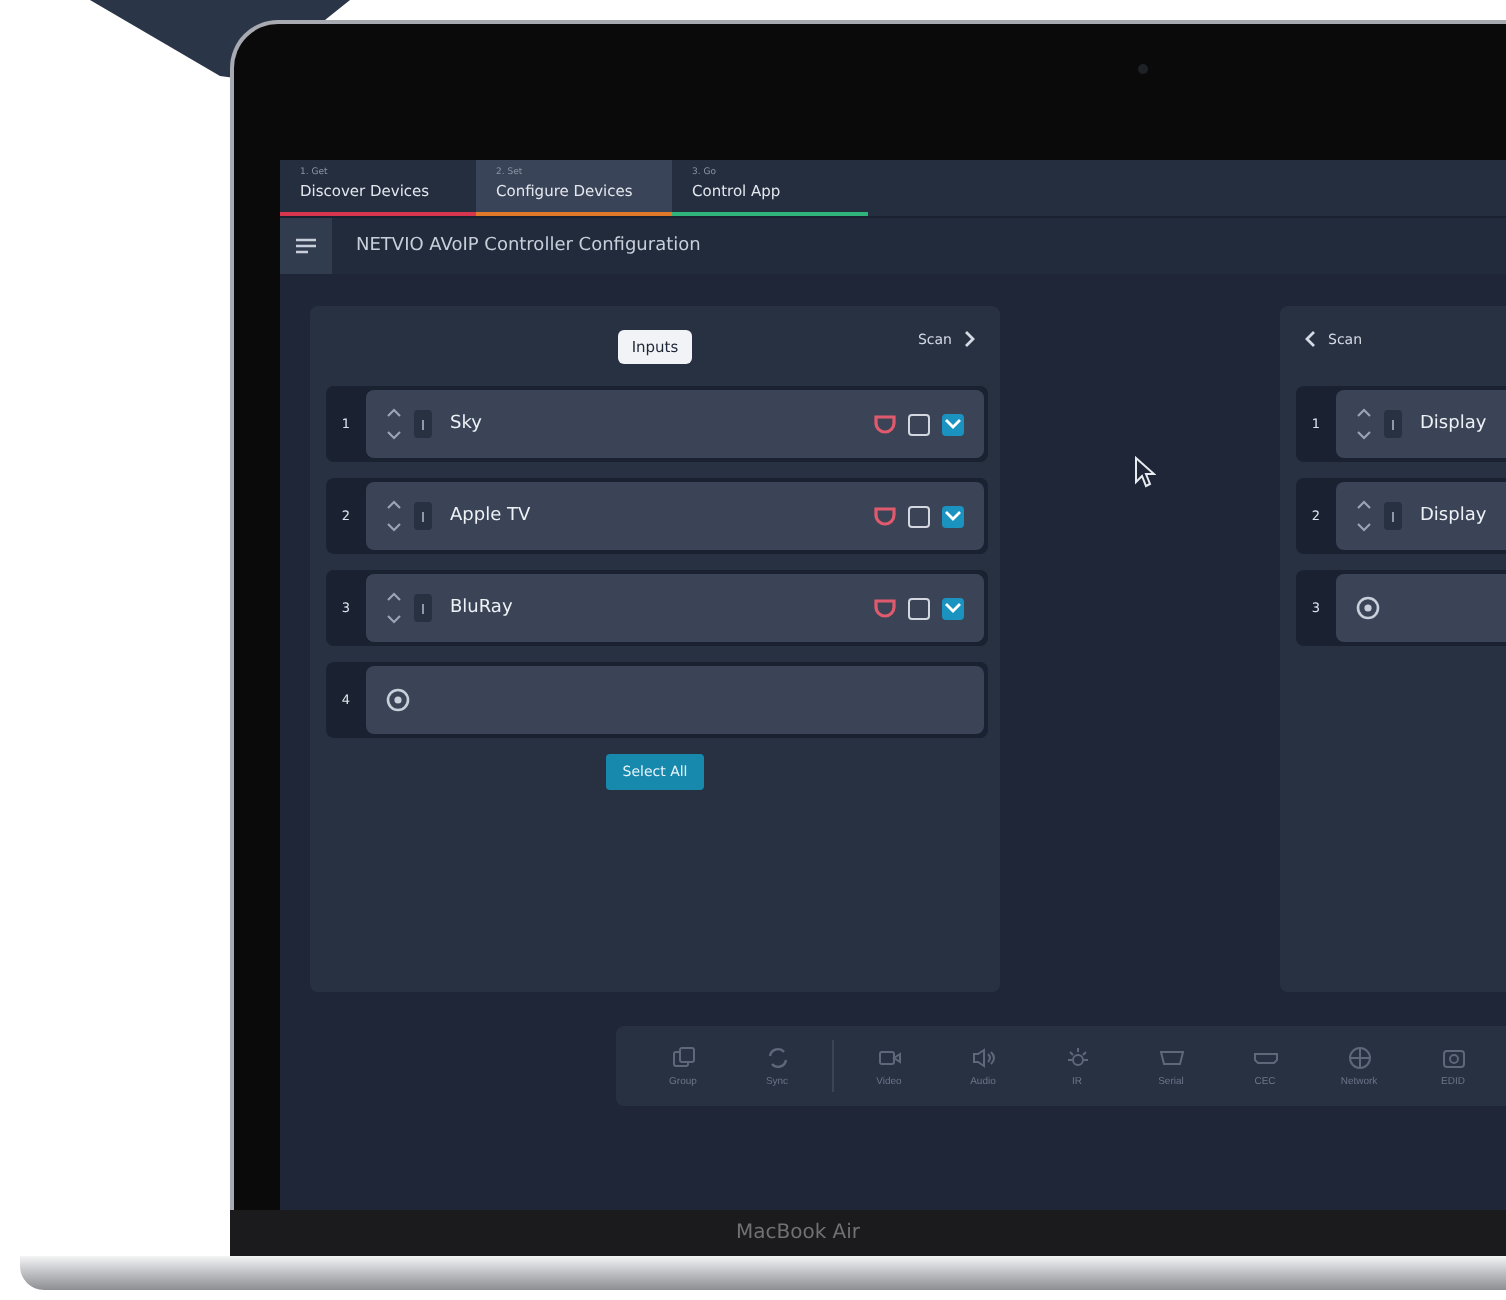  What do you see at coordinates (1310, 339) in the screenshot?
I see `chevron-left-icon` at bounding box center [1310, 339].